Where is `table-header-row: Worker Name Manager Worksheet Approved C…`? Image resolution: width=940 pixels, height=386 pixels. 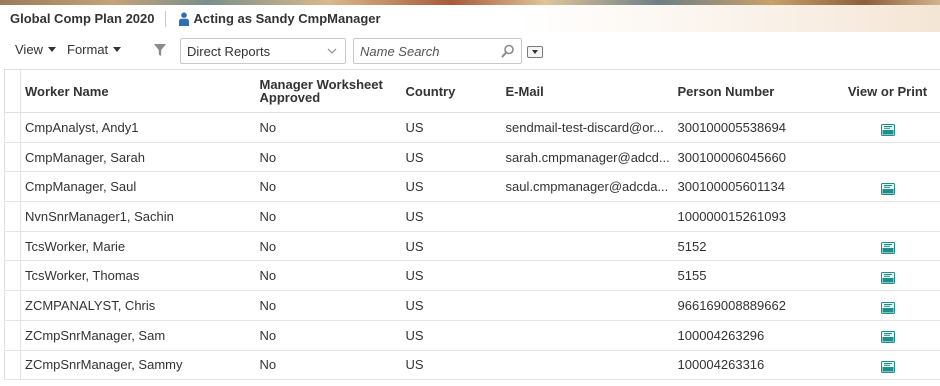
table-header-row: Worker Name Manager Worksheet Approved C… is located at coordinates (472, 91).